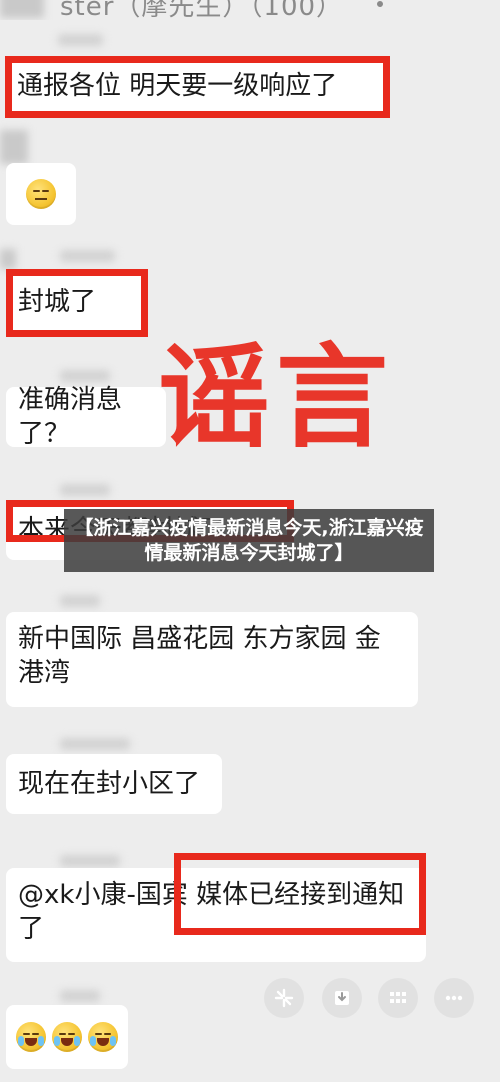  I want to click on chat-header: ster（摩先生）（100）, so click(250, 10).